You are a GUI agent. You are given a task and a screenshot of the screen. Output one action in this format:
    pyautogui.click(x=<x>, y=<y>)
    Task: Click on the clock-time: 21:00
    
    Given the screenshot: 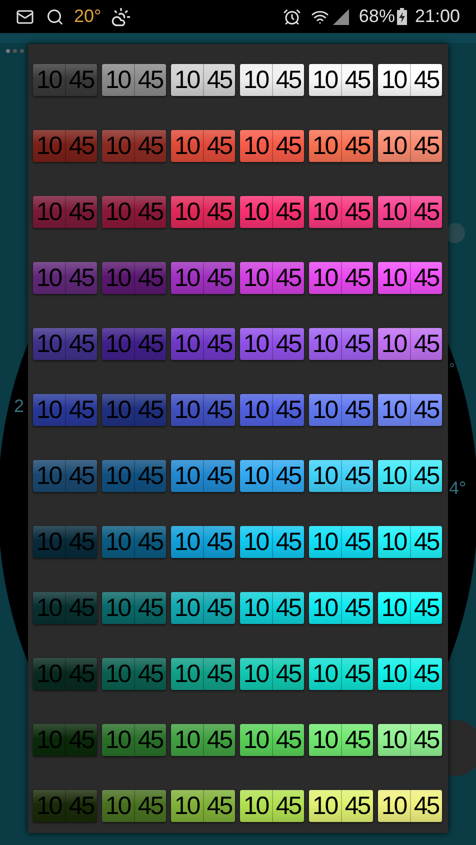 What is the action you would take?
    pyautogui.click(x=437, y=16)
    